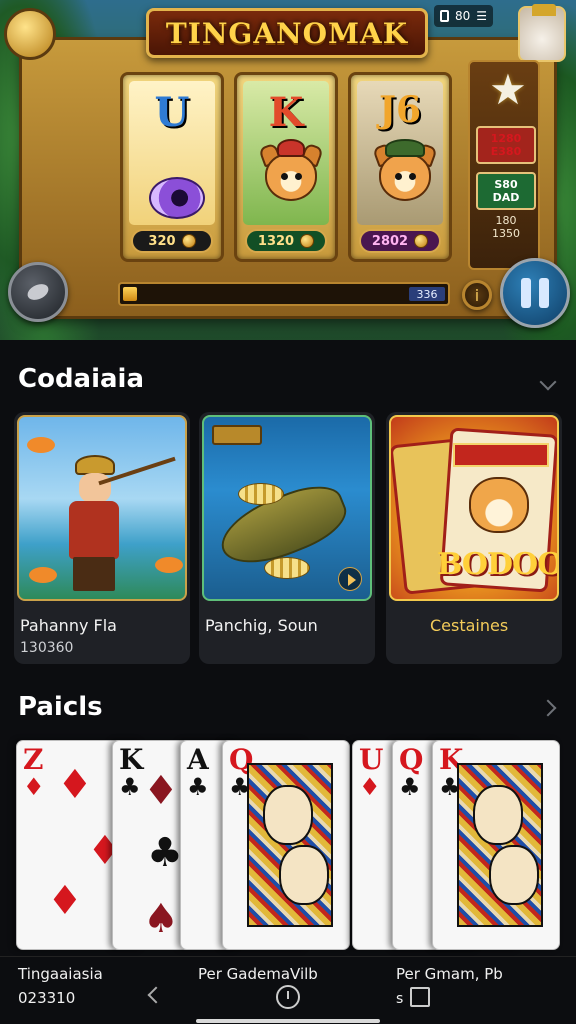  I want to click on status-value: 80, so click(463, 16).